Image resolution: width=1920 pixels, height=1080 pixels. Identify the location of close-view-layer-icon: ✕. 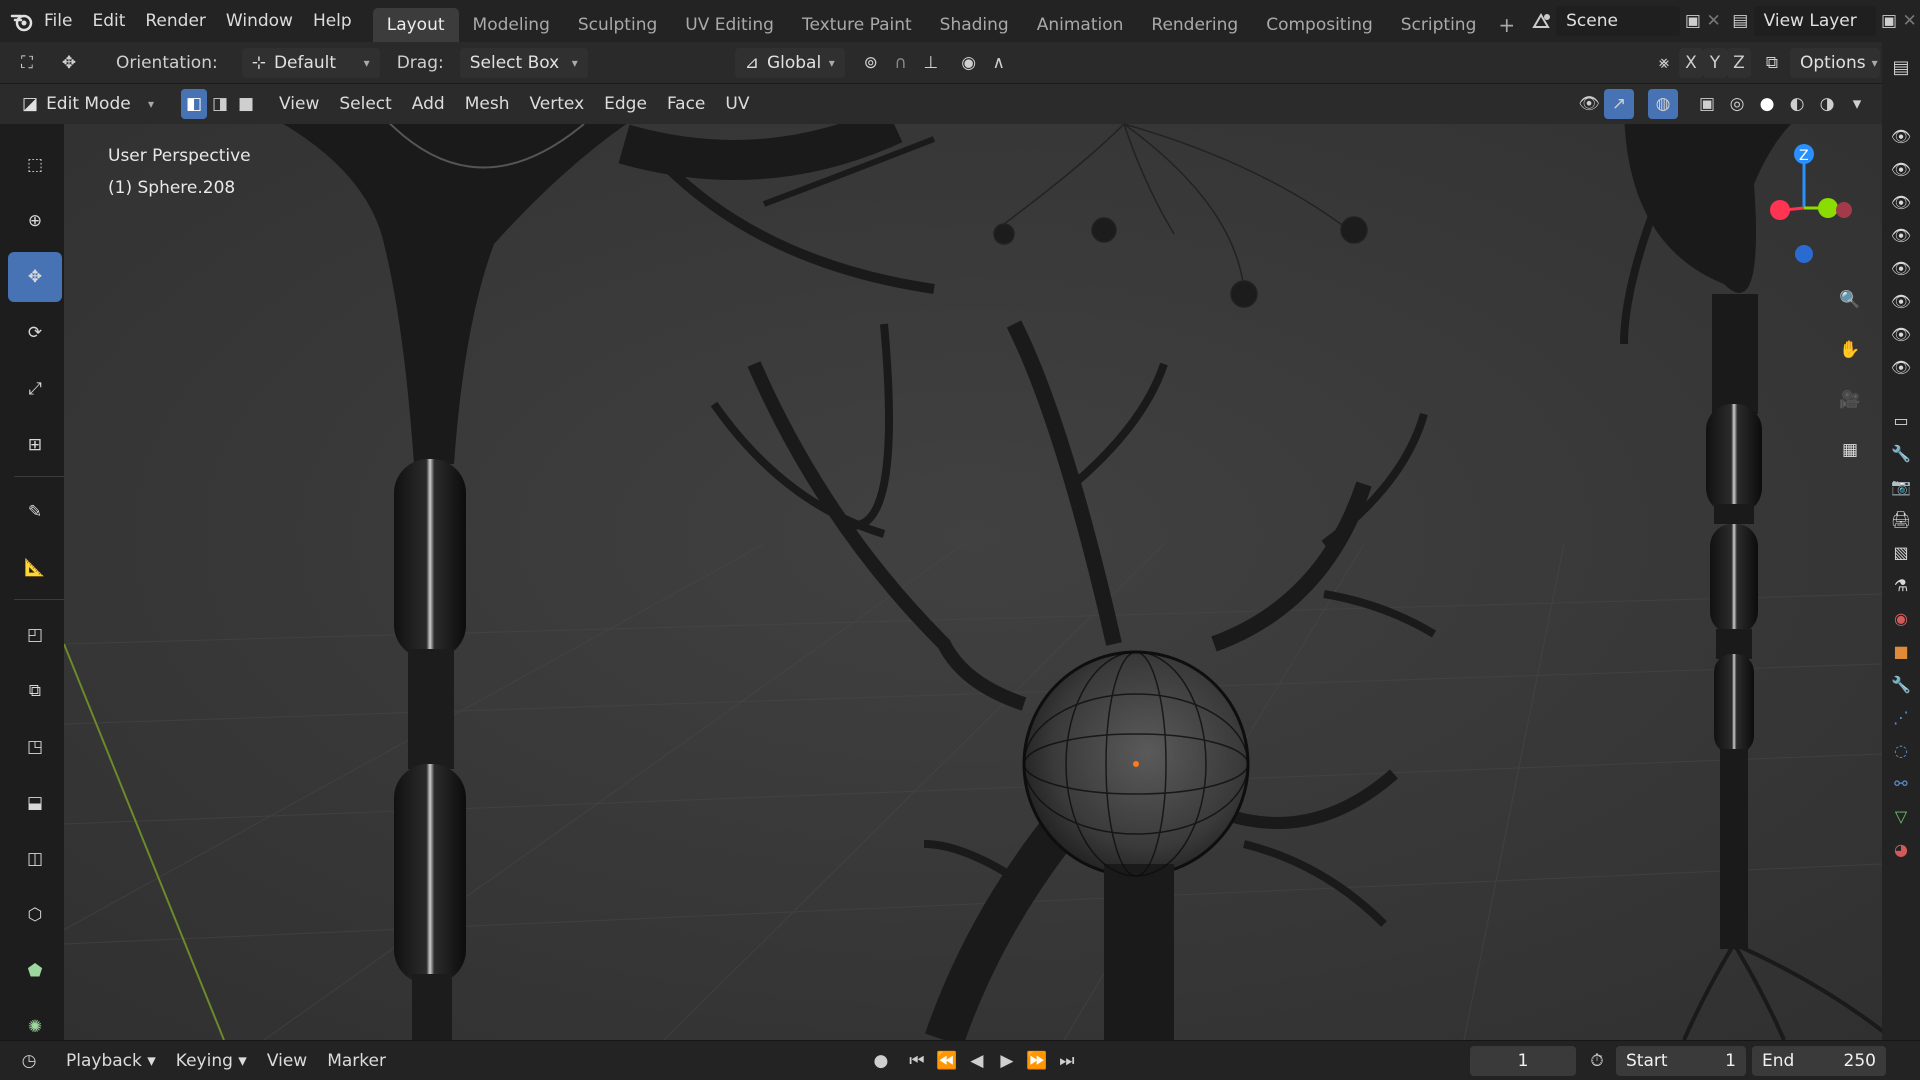
(1909, 21).